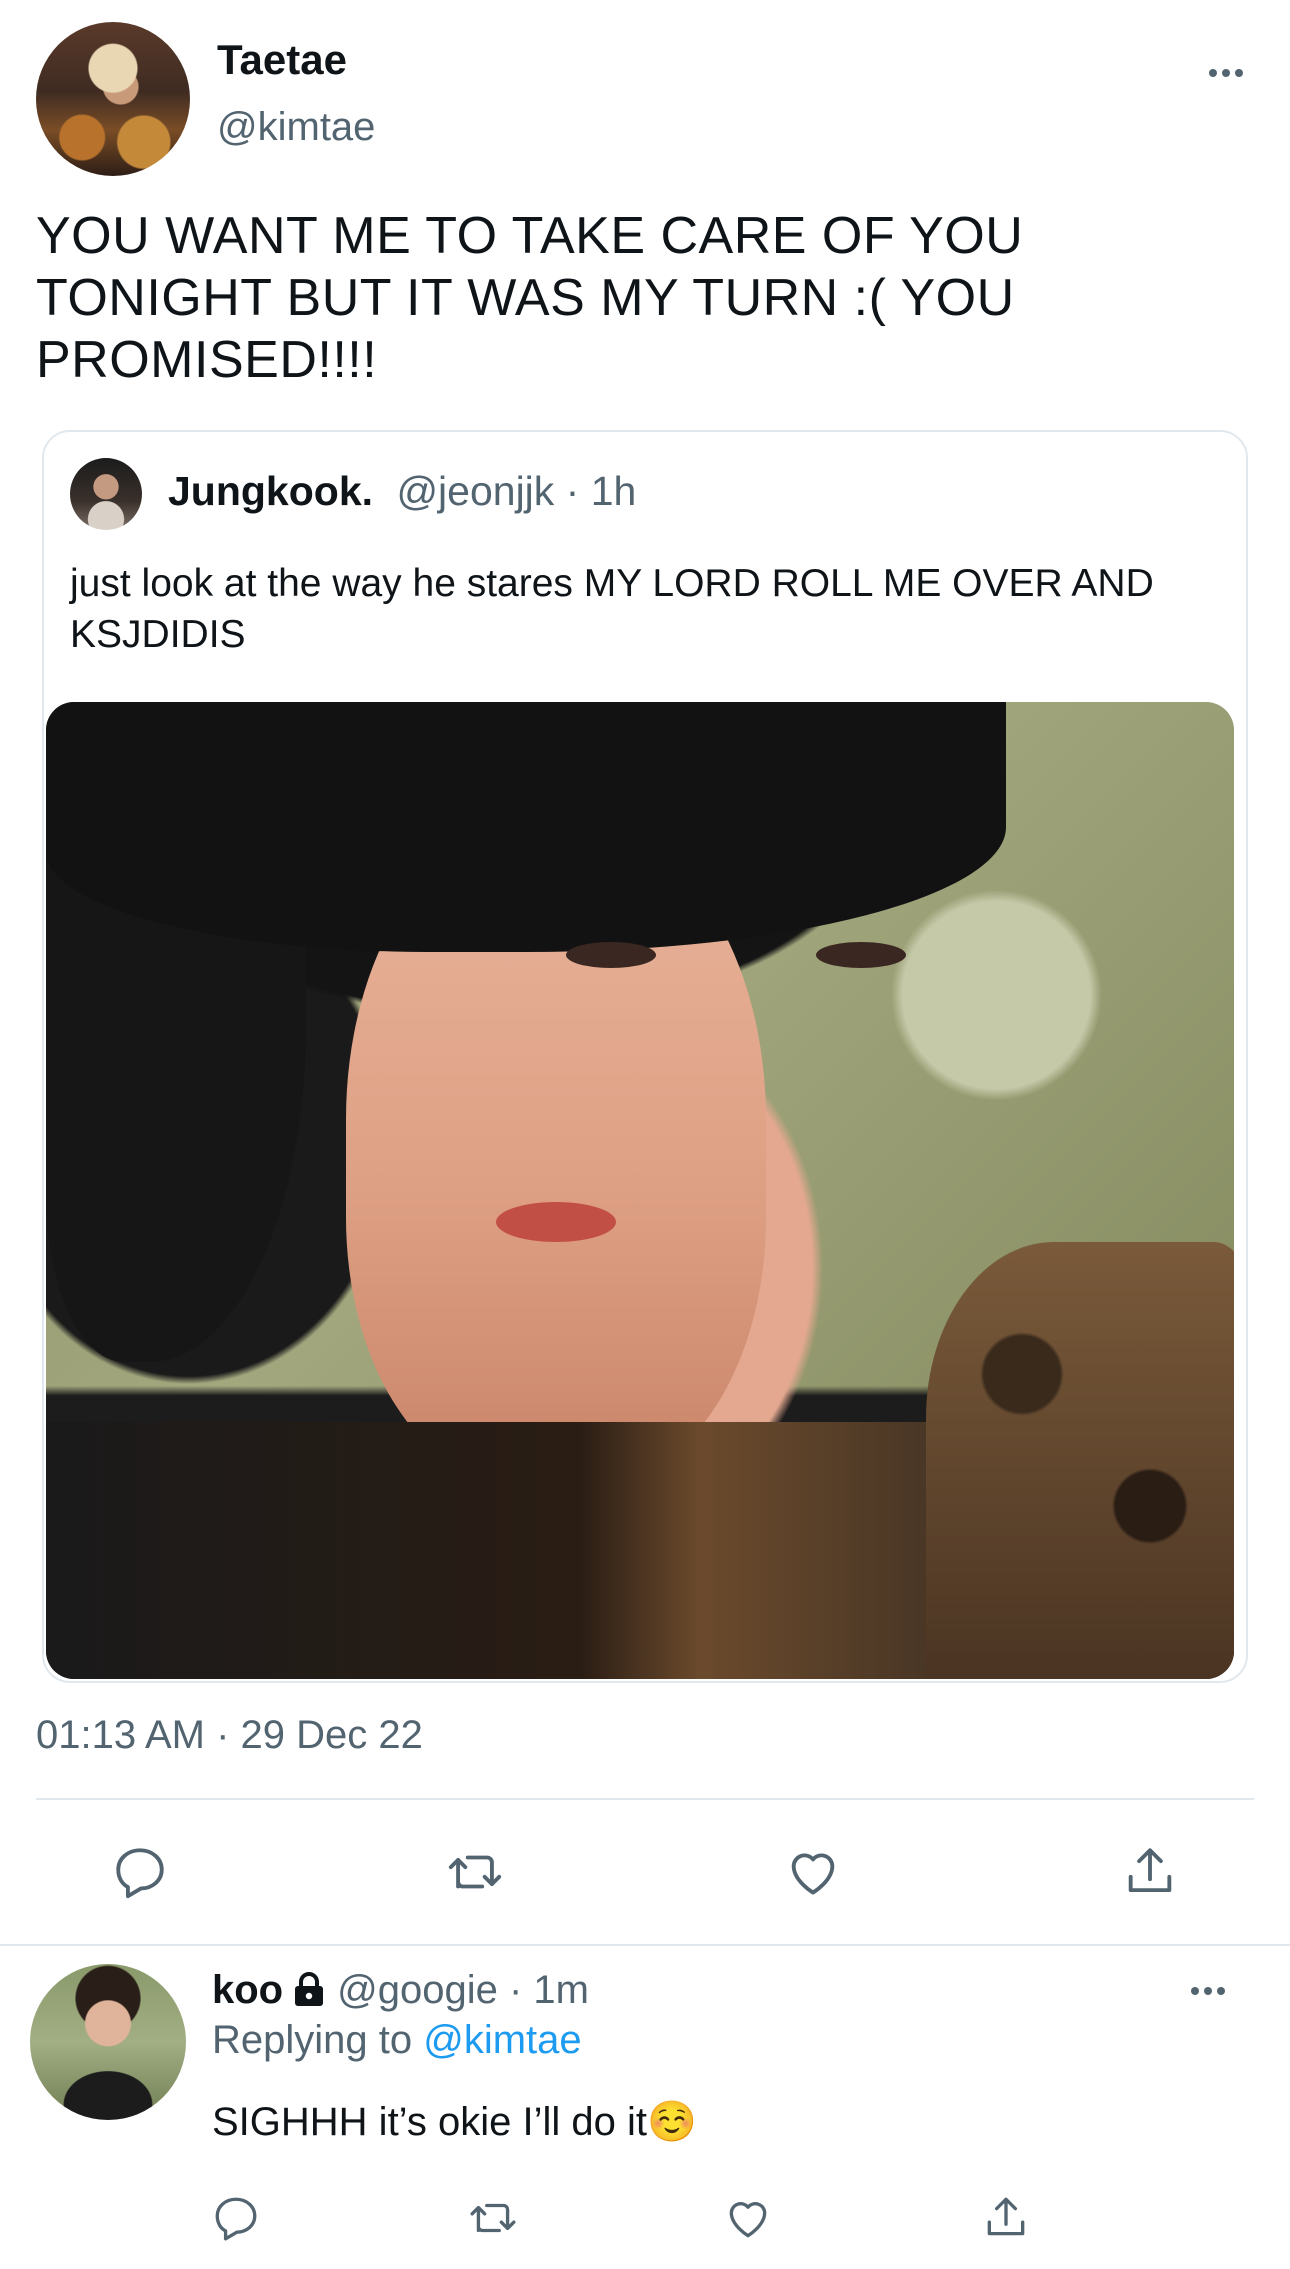  Describe the element at coordinates (645, 1872) in the screenshot. I see `tweet-actions` at that location.